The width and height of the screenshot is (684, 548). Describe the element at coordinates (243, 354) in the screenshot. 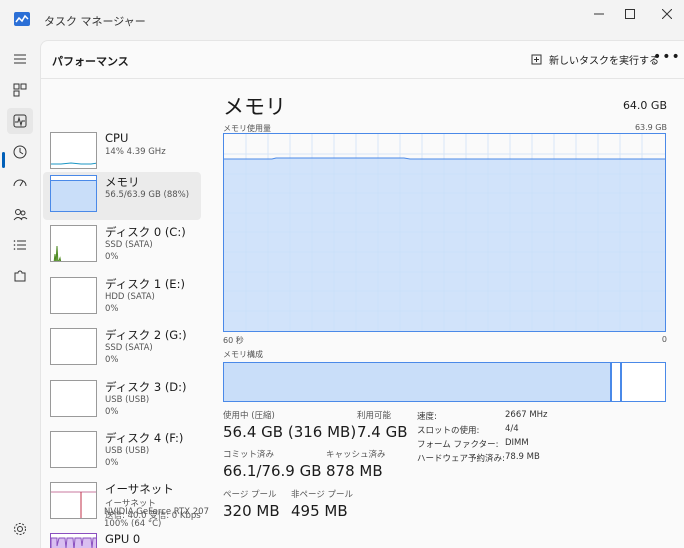

I see `composition-label: メモリ構成` at that location.